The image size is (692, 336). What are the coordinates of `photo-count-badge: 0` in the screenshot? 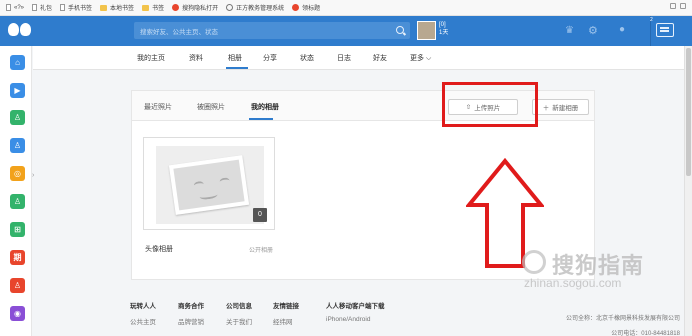 It's located at (260, 215).